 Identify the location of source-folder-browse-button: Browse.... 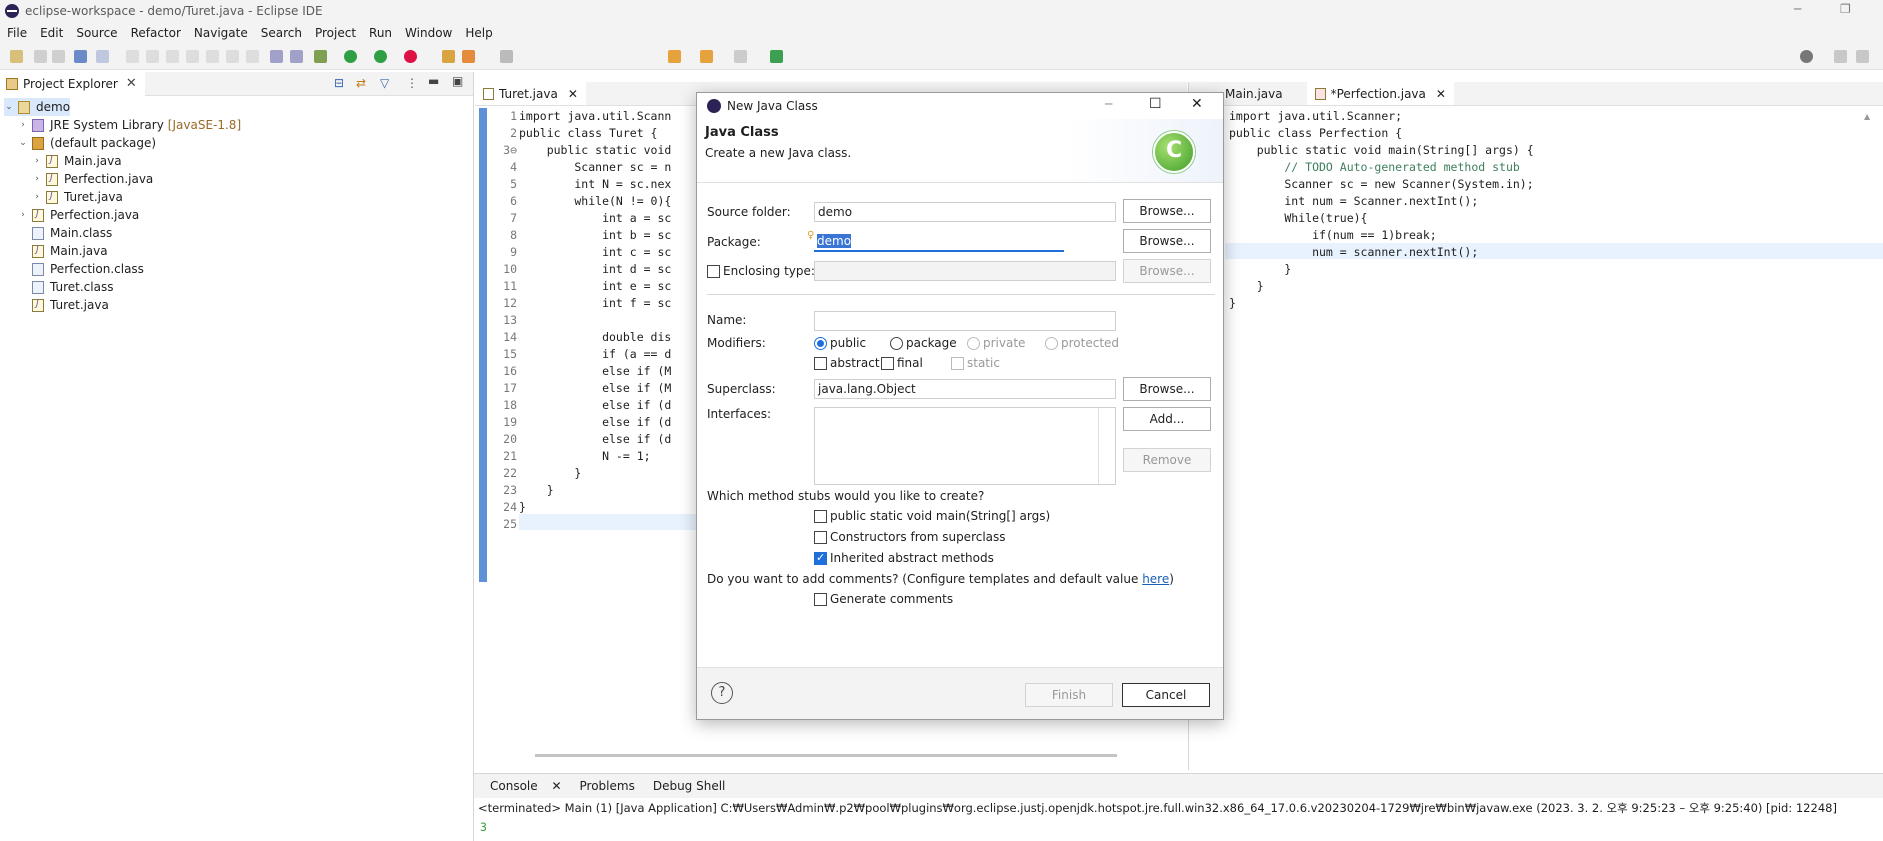
(1167, 211).